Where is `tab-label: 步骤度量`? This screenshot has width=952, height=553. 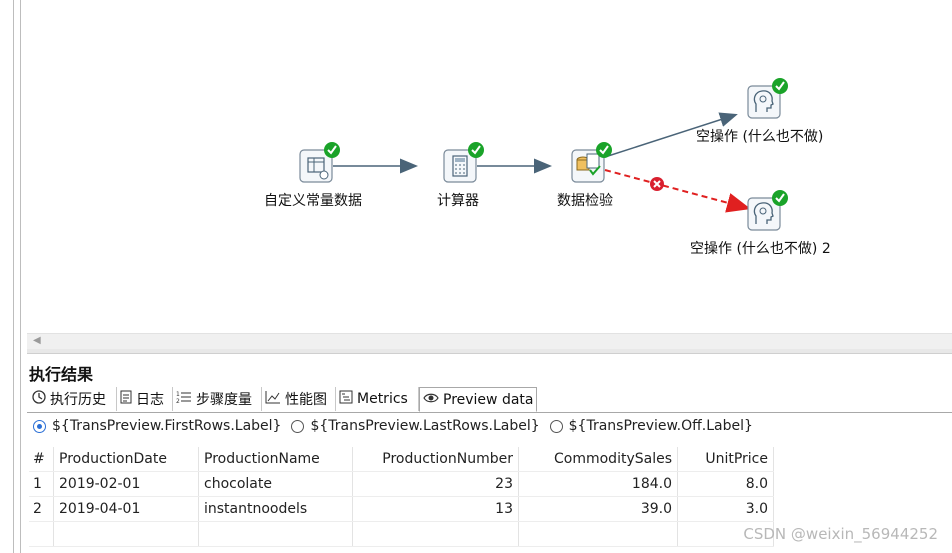 tab-label: 步骤度量 is located at coordinates (224, 400).